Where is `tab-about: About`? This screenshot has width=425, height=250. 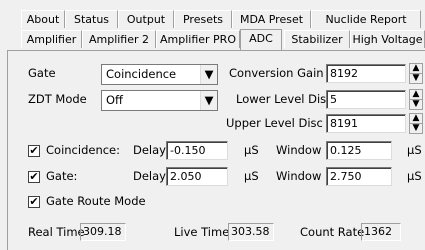 tab-about: About is located at coordinates (43, 19).